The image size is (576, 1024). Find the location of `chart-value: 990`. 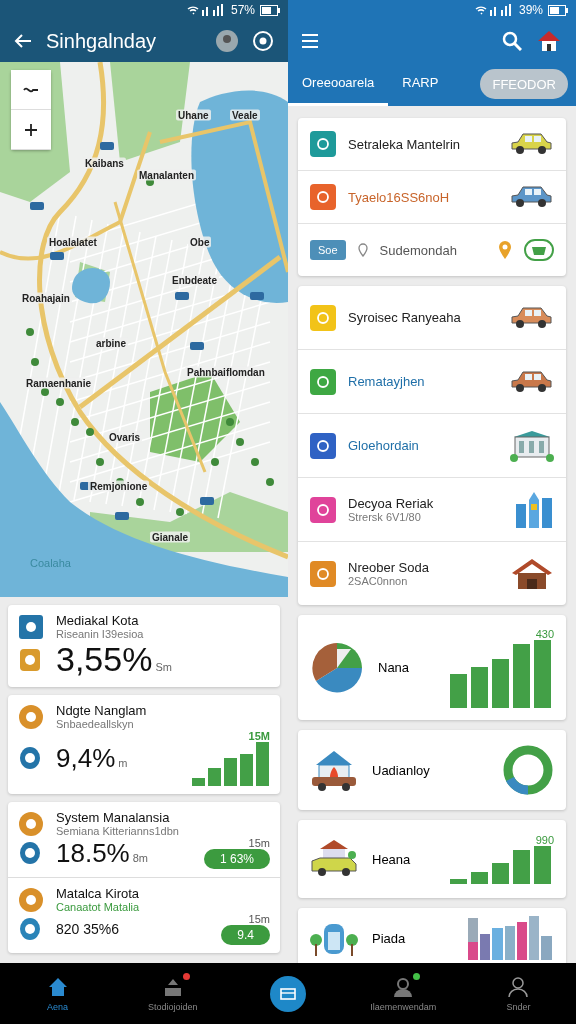

chart-value: 990 is located at coordinates (544, 840).